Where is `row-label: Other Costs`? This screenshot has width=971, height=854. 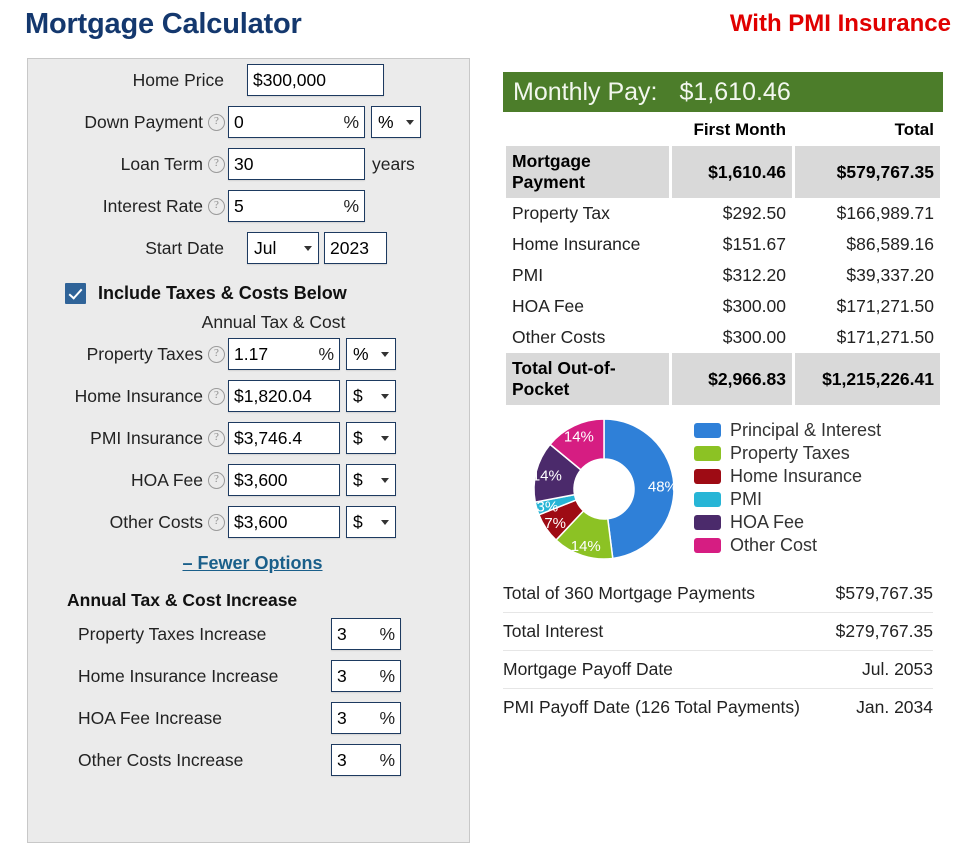
row-label: Other Costs is located at coordinates (559, 337).